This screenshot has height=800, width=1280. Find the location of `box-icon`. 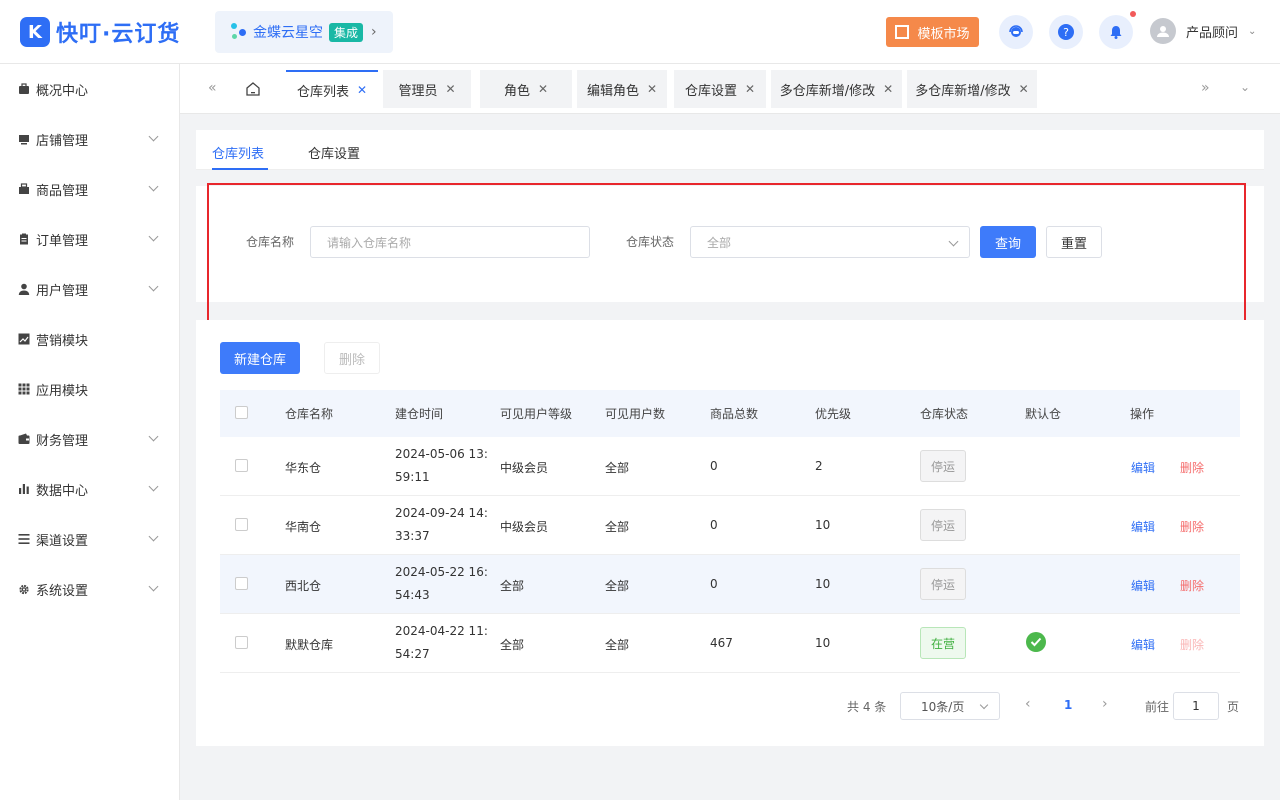

box-icon is located at coordinates (24, 189).